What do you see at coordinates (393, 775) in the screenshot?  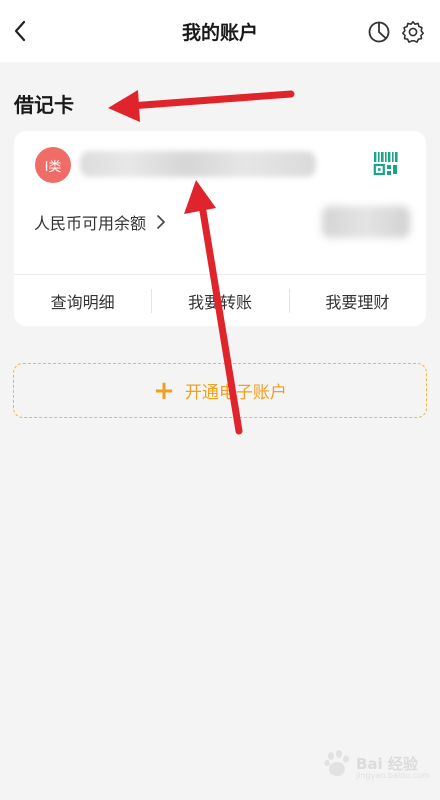 I see `watermark-url: jingyan.baidu.com` at bounding box center [393, 775].